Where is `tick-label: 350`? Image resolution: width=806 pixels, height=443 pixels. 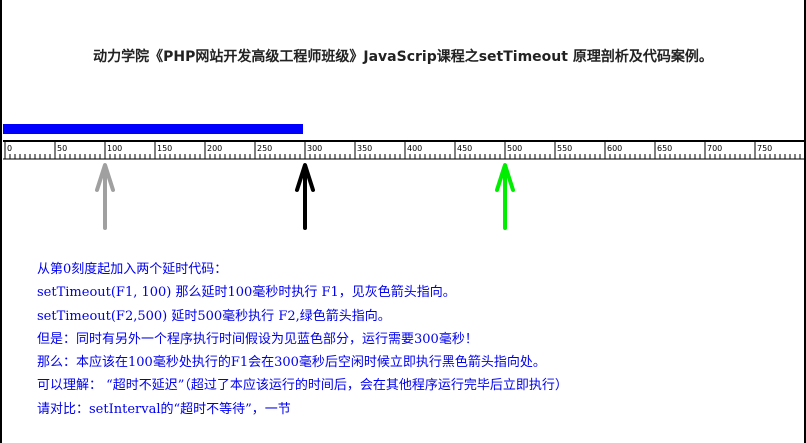 tick-label: 350 is located at coordinates (364, 148).